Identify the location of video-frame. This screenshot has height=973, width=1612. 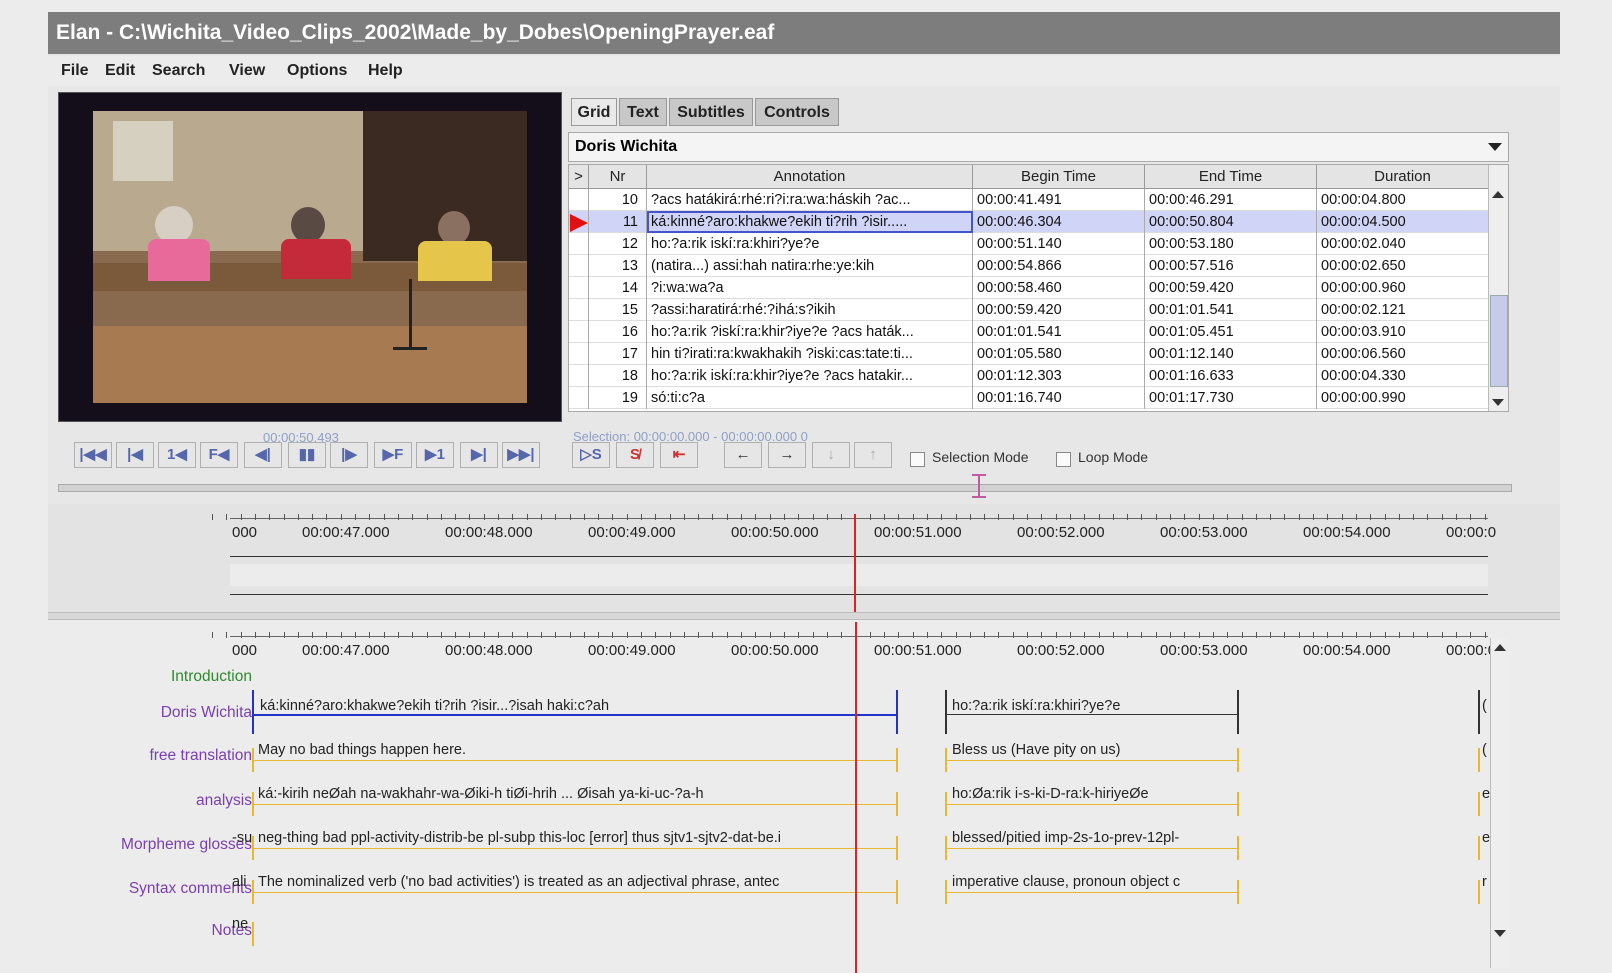
(310, 257).